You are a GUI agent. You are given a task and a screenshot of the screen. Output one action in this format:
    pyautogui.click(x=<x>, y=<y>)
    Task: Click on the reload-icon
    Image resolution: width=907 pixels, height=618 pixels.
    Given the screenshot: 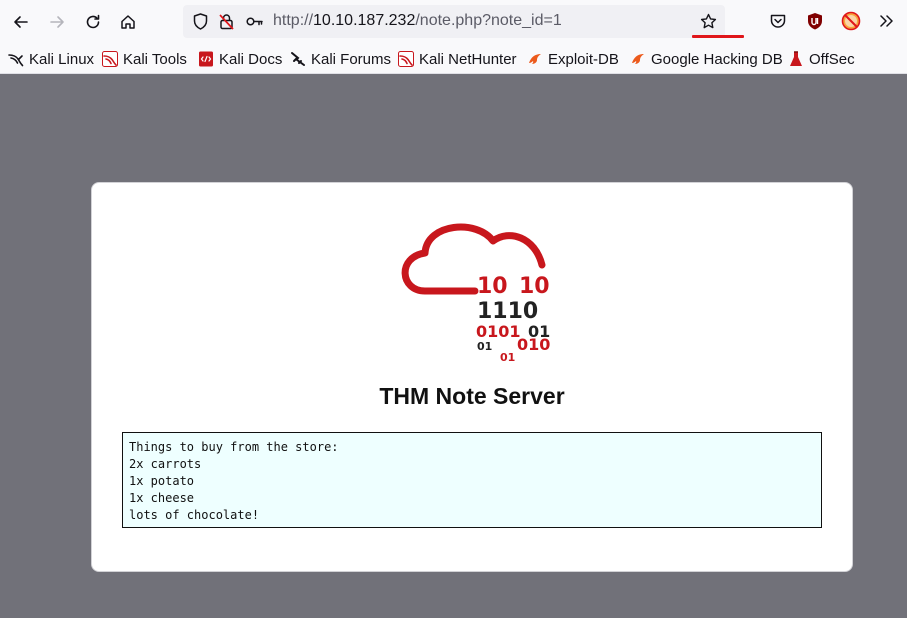 What is the action you would take?
    pyautogui.click(x=93, y=21)
    